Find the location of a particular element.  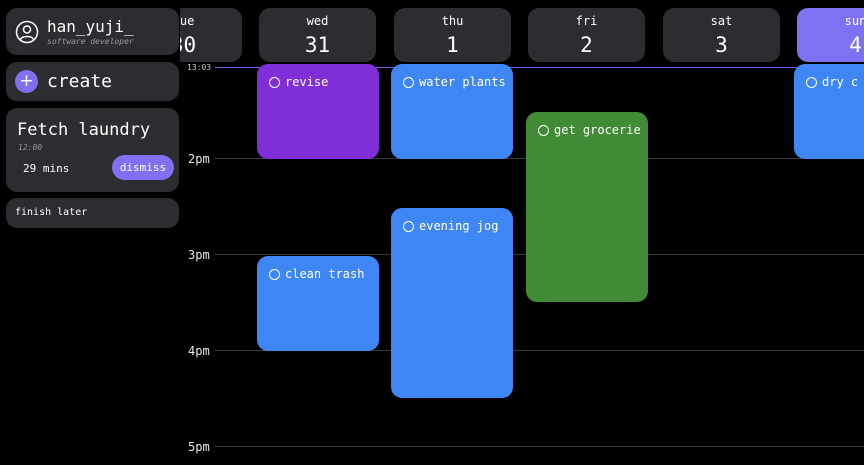

event-get-groceries: get grocerie is located at coordinates (587, 207).